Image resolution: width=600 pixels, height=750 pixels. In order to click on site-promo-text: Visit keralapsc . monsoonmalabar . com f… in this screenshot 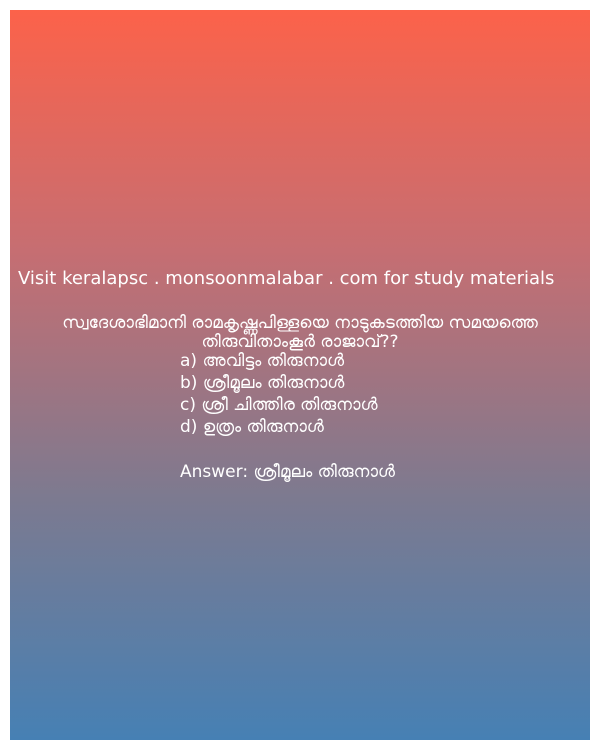, I will do `click(286, 278)`.